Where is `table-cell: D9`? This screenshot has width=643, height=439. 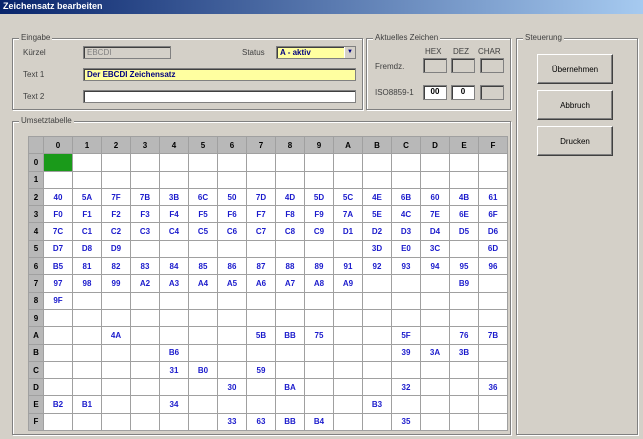
table-cell: D9 is located at coordinates (116, 249).